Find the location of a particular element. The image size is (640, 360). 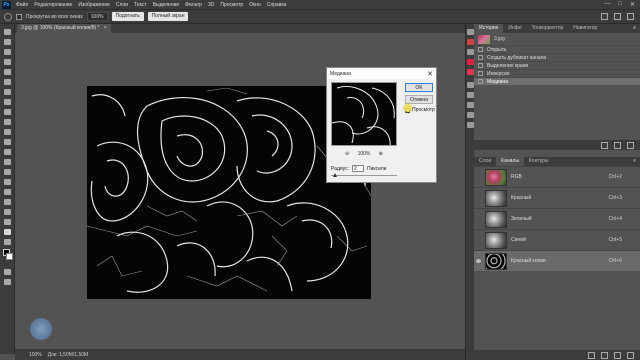

share-icon is located at coordinates (630, 16).